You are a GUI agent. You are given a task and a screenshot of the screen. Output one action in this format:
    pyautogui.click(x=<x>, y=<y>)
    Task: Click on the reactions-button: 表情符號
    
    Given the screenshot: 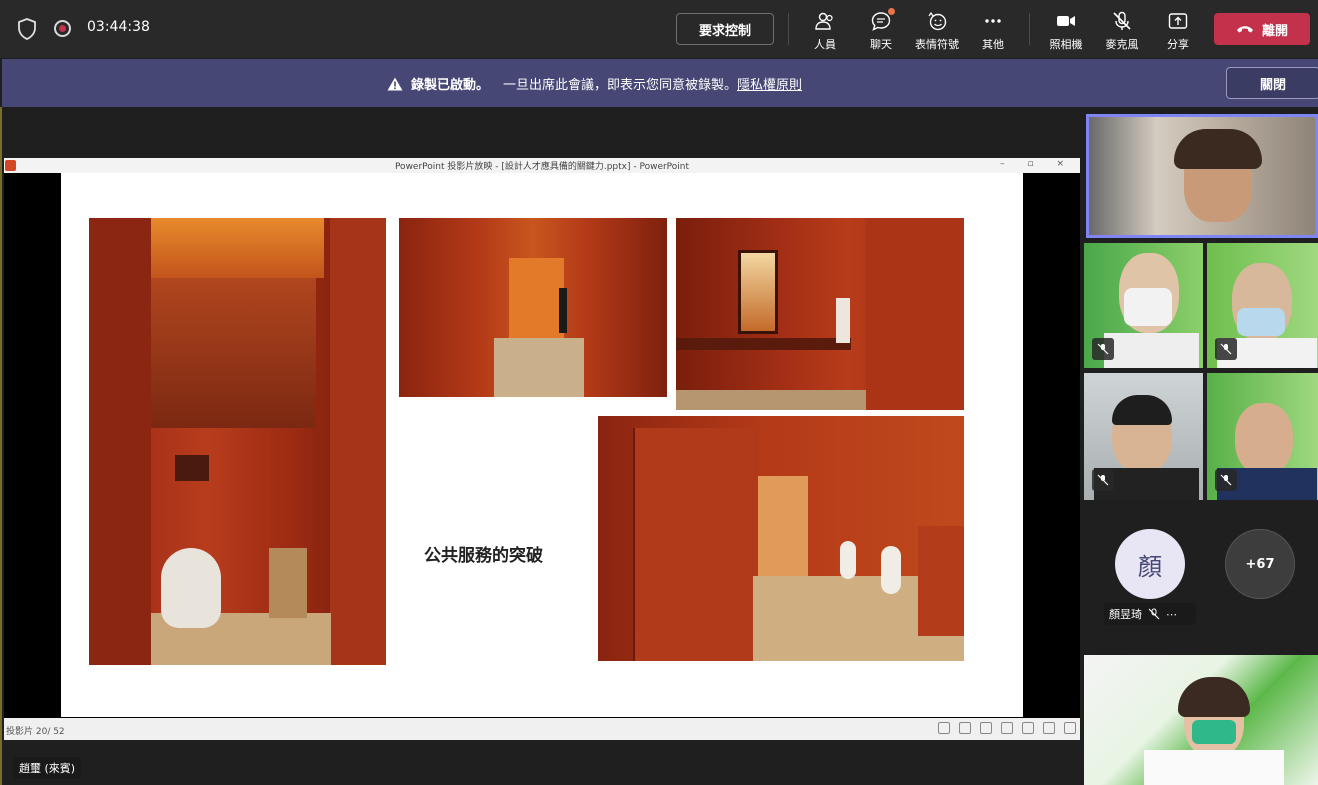 What is the action you would take?
    pyautogui.click(x=937, y=30)
    